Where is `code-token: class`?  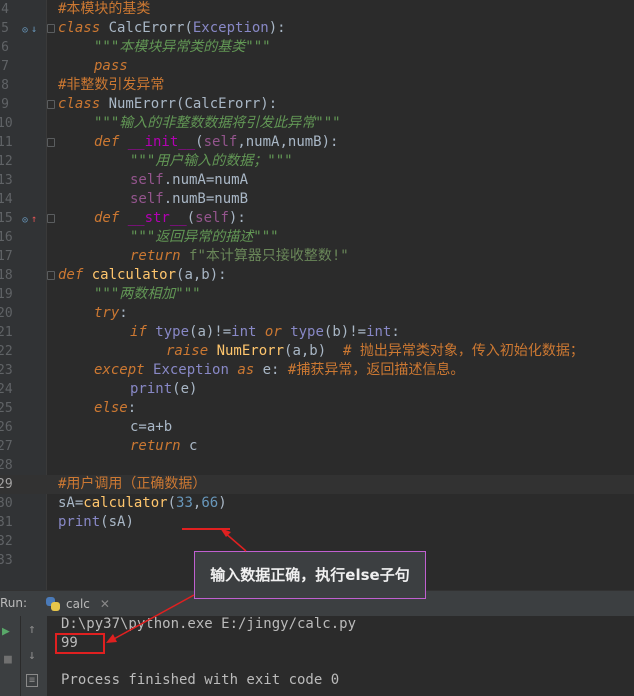
code-token: class is located at coordinates (83, 104).